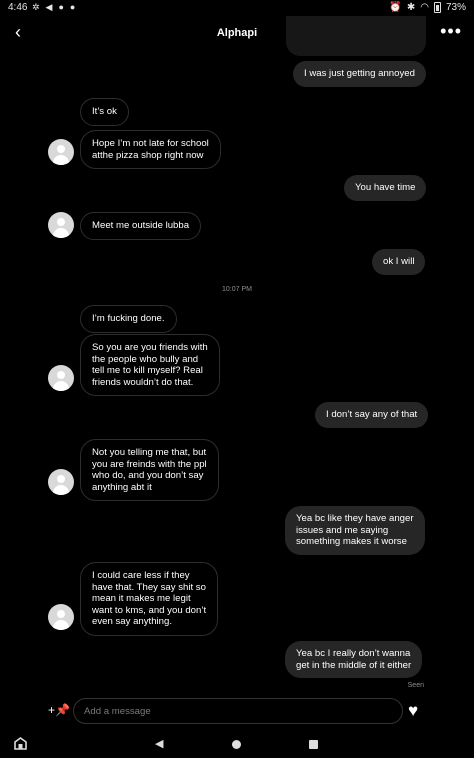 Image resolution: width=474 pixels, height=758 pixels. What do you see at coordinates (385, 188) in the screenshot?
I see `message-bubble-outgoing: You have time` at bounding box center [385, 188].